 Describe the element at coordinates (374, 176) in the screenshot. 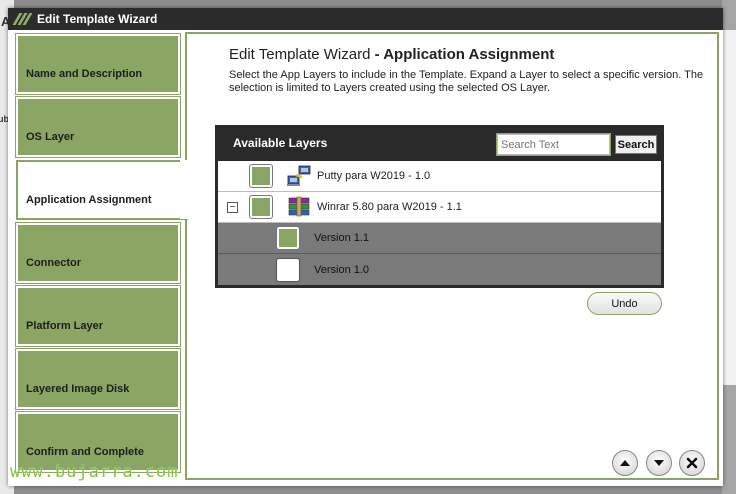

I see `layer-label: Putty para W2019 - 1.0` at that location.